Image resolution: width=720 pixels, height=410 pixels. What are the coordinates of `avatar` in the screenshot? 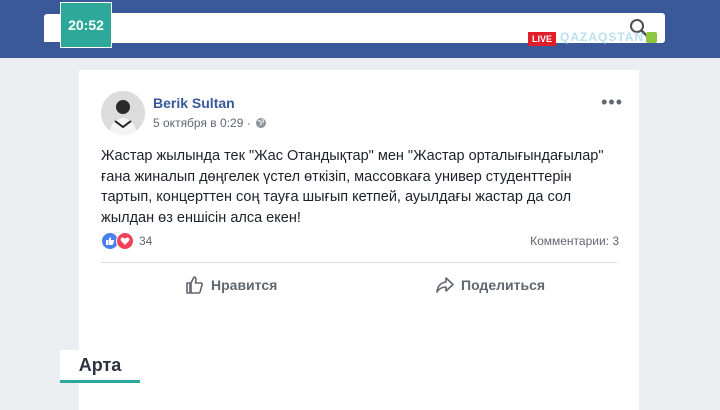 It's located at (123, 113).